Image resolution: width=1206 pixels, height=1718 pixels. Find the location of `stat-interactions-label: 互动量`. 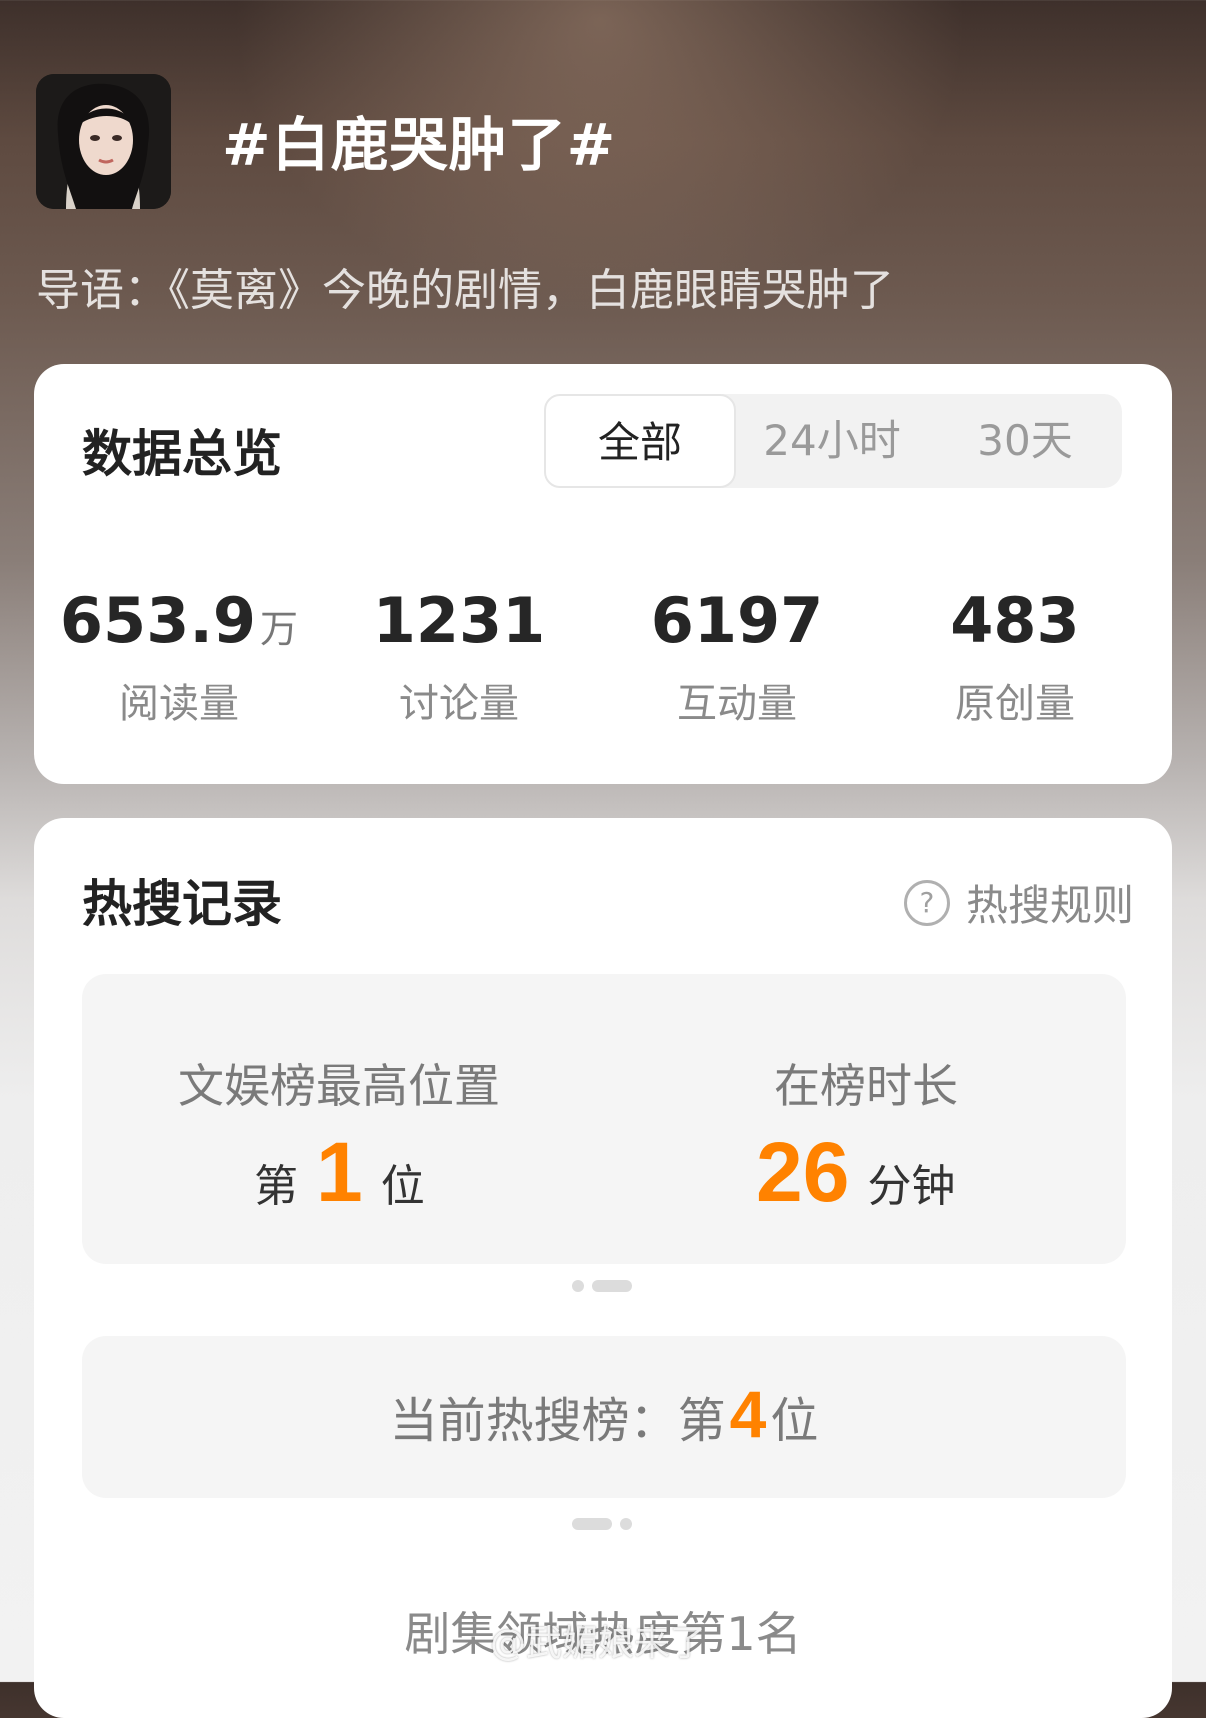

stat-interactions-label: 互动量 is located at coordinates (737, 704).